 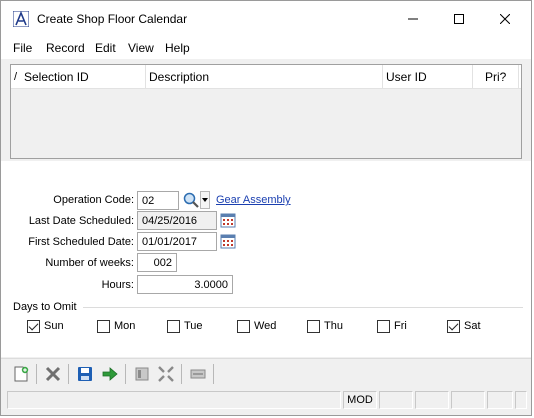 What do you see at coordinates (303, 307) in the screenshot?
I see `section-divider` at bounding box center [303, 307].